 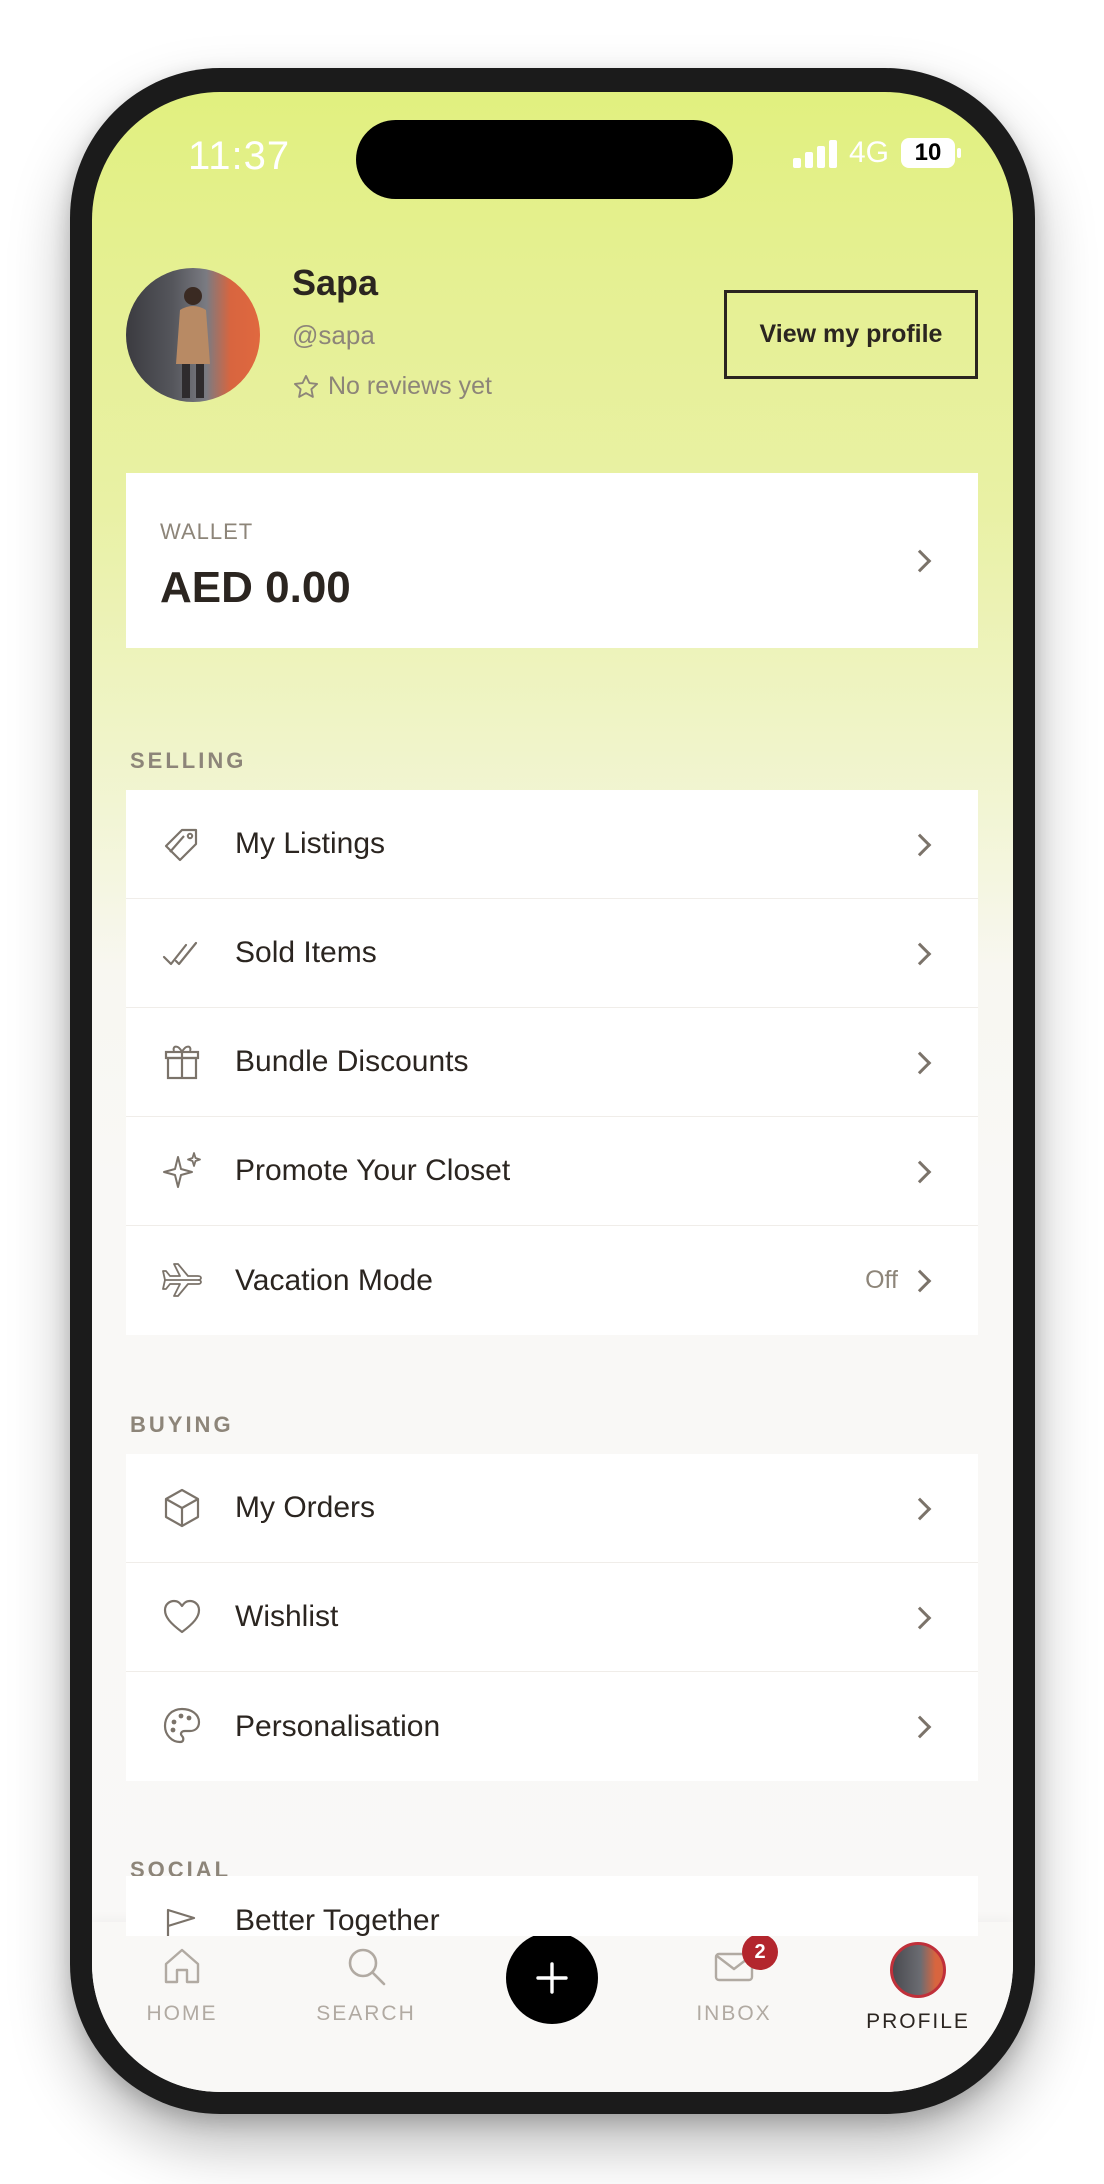 I want to click on plus-icon, so click(x=552, y=1978).